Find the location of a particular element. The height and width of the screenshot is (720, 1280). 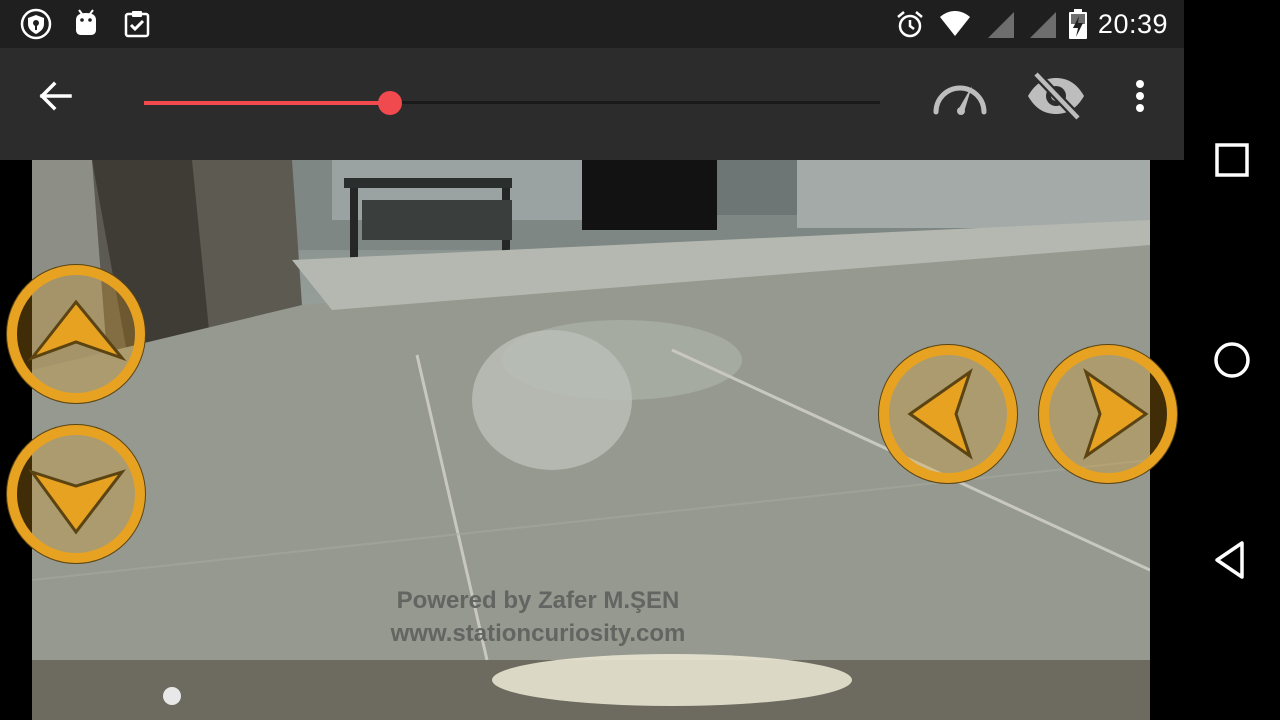

back-button is located at coordinates (56, 96).